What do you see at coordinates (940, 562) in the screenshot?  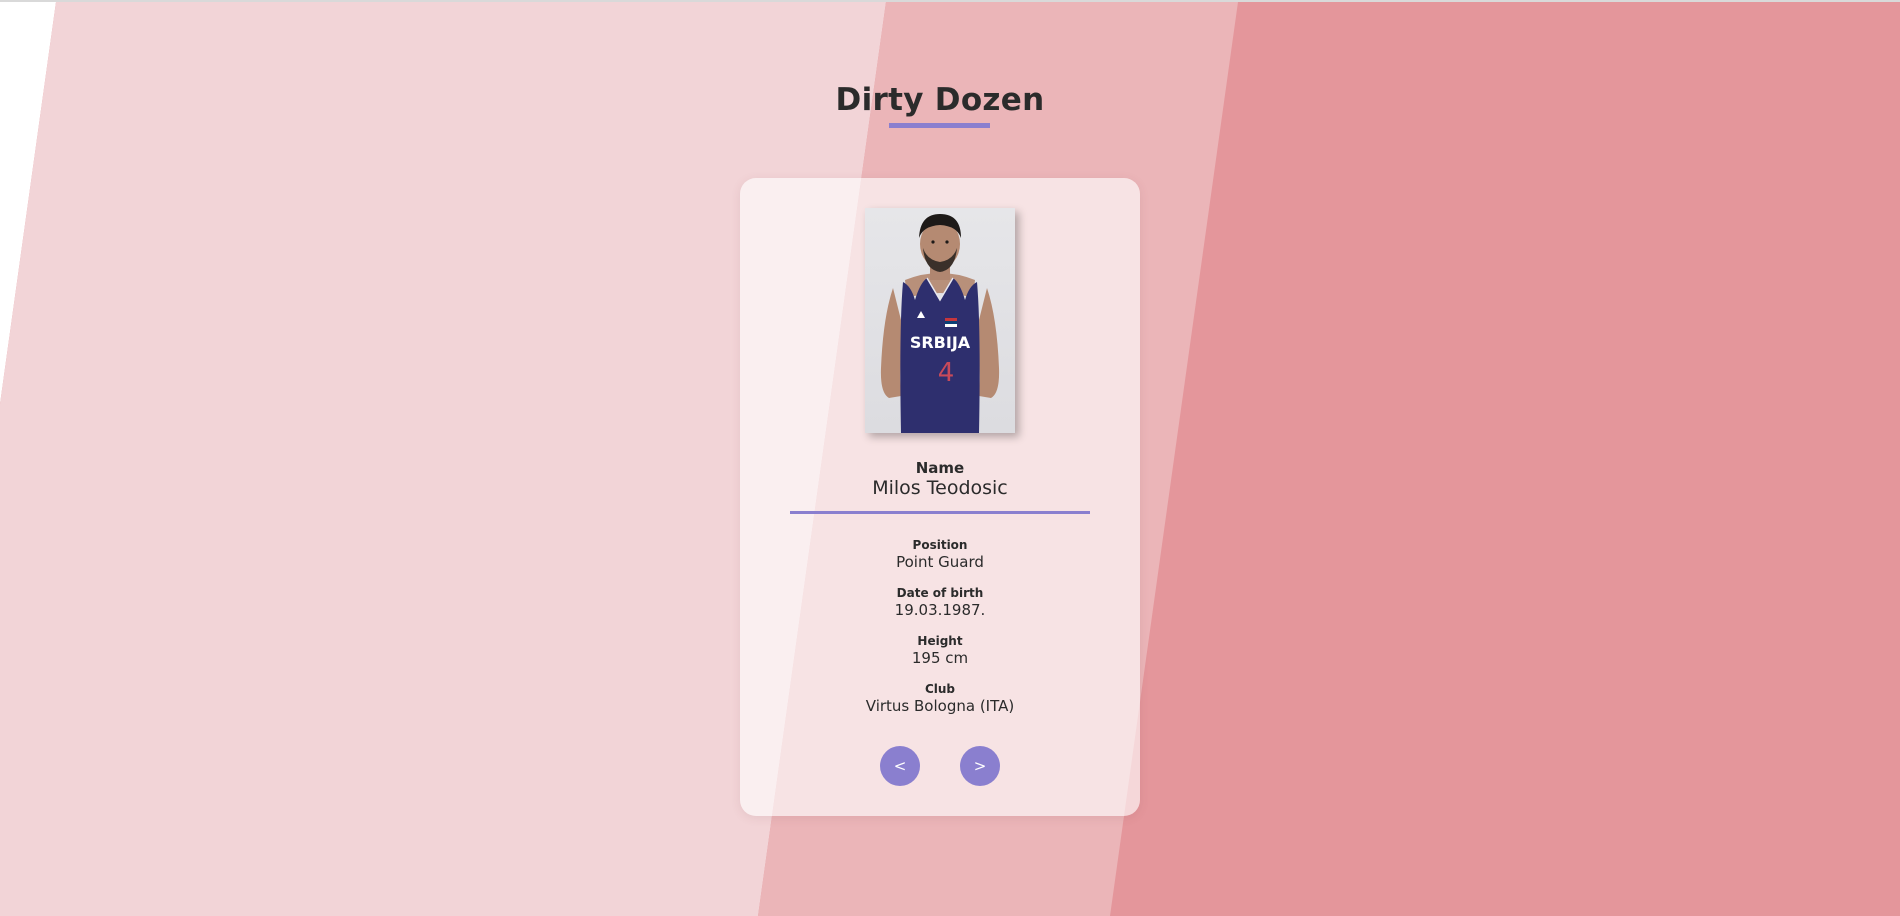 I see `position-value: Point Guard` at bounding box center [940, 562].